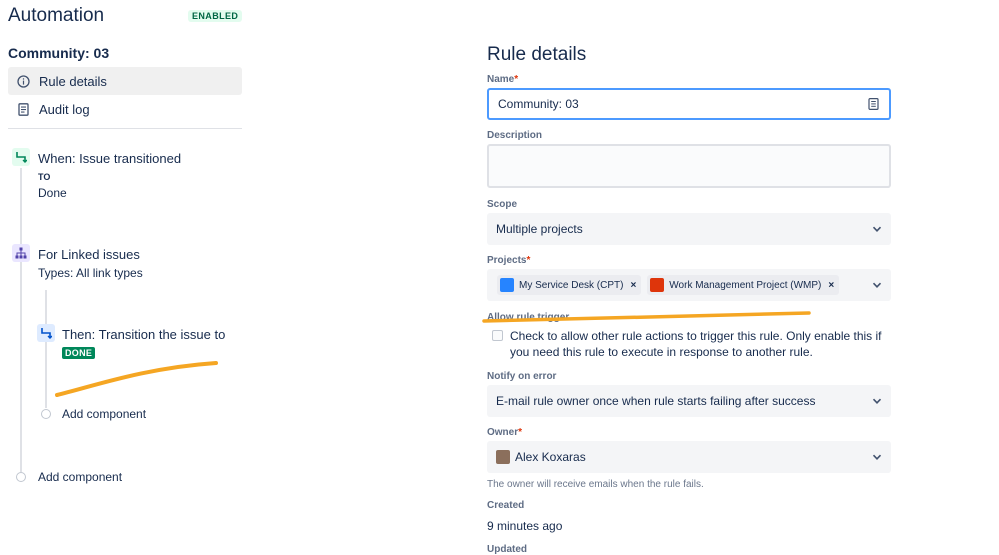  Describe the element at coordinates (143, 334) in the screenshot. I see `action-title: Then: Transition the issue to` at that location.